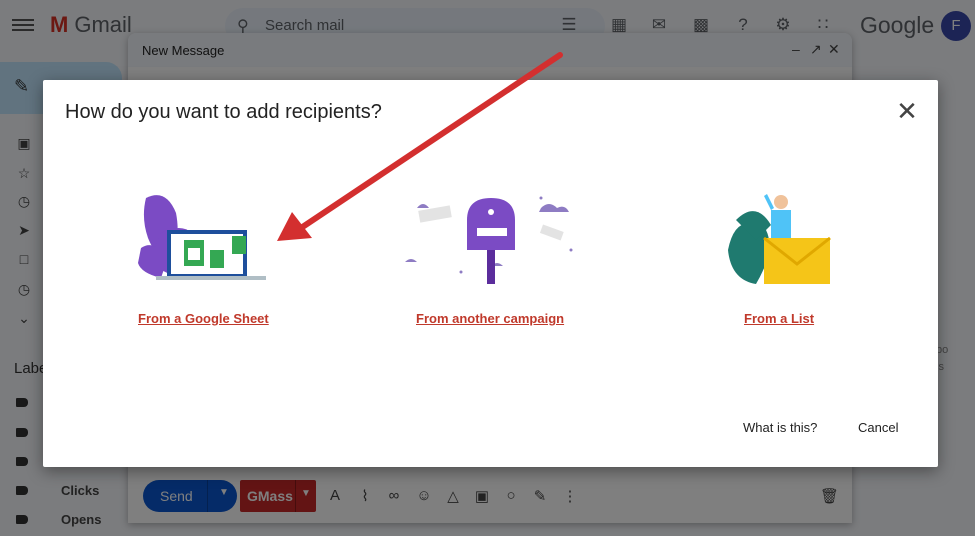 This screenshot has width=975, height=536. Describe the element at coordinates (779, 318) in the screenshot. I see `option-list-link: From a List` at that location.